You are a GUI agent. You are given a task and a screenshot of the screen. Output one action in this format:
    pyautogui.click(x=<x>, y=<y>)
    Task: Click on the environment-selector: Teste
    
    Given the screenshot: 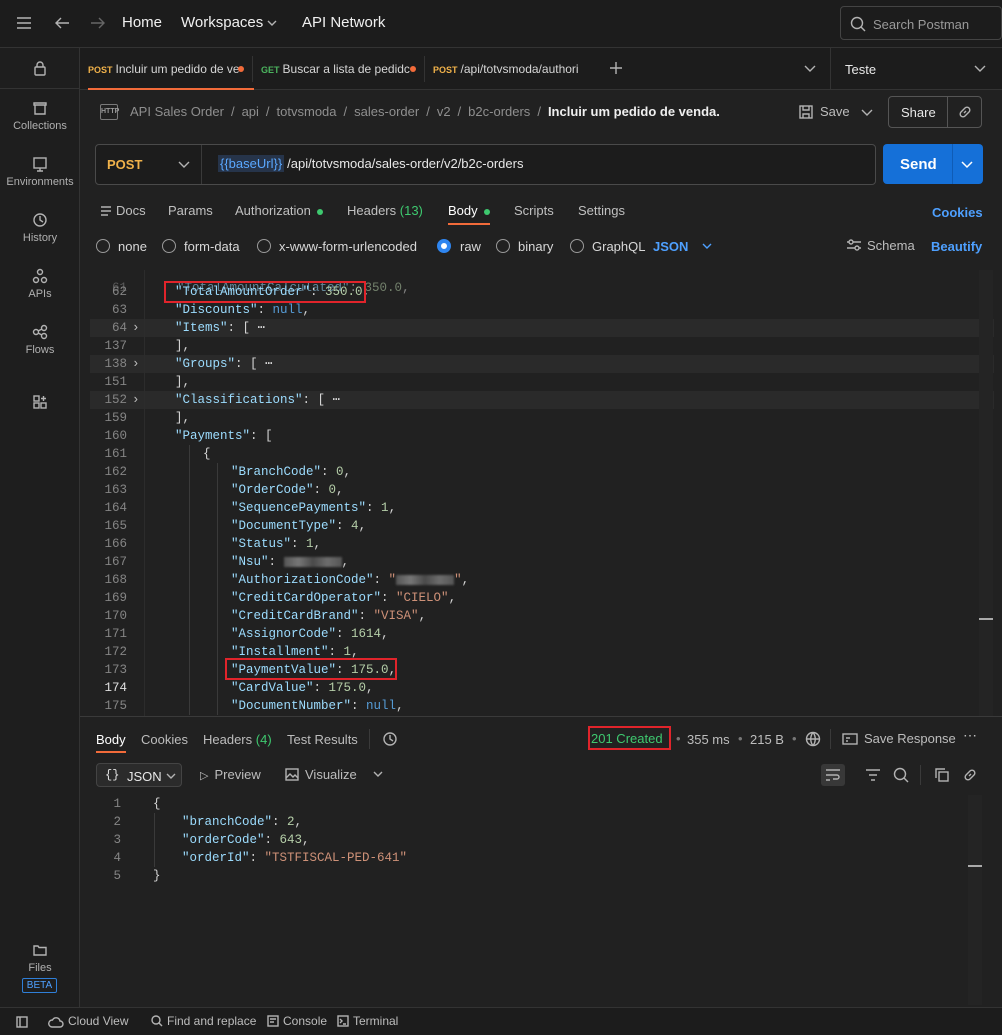 What is the action you would take?
    pyautogui.click(x=916, y=69)
    